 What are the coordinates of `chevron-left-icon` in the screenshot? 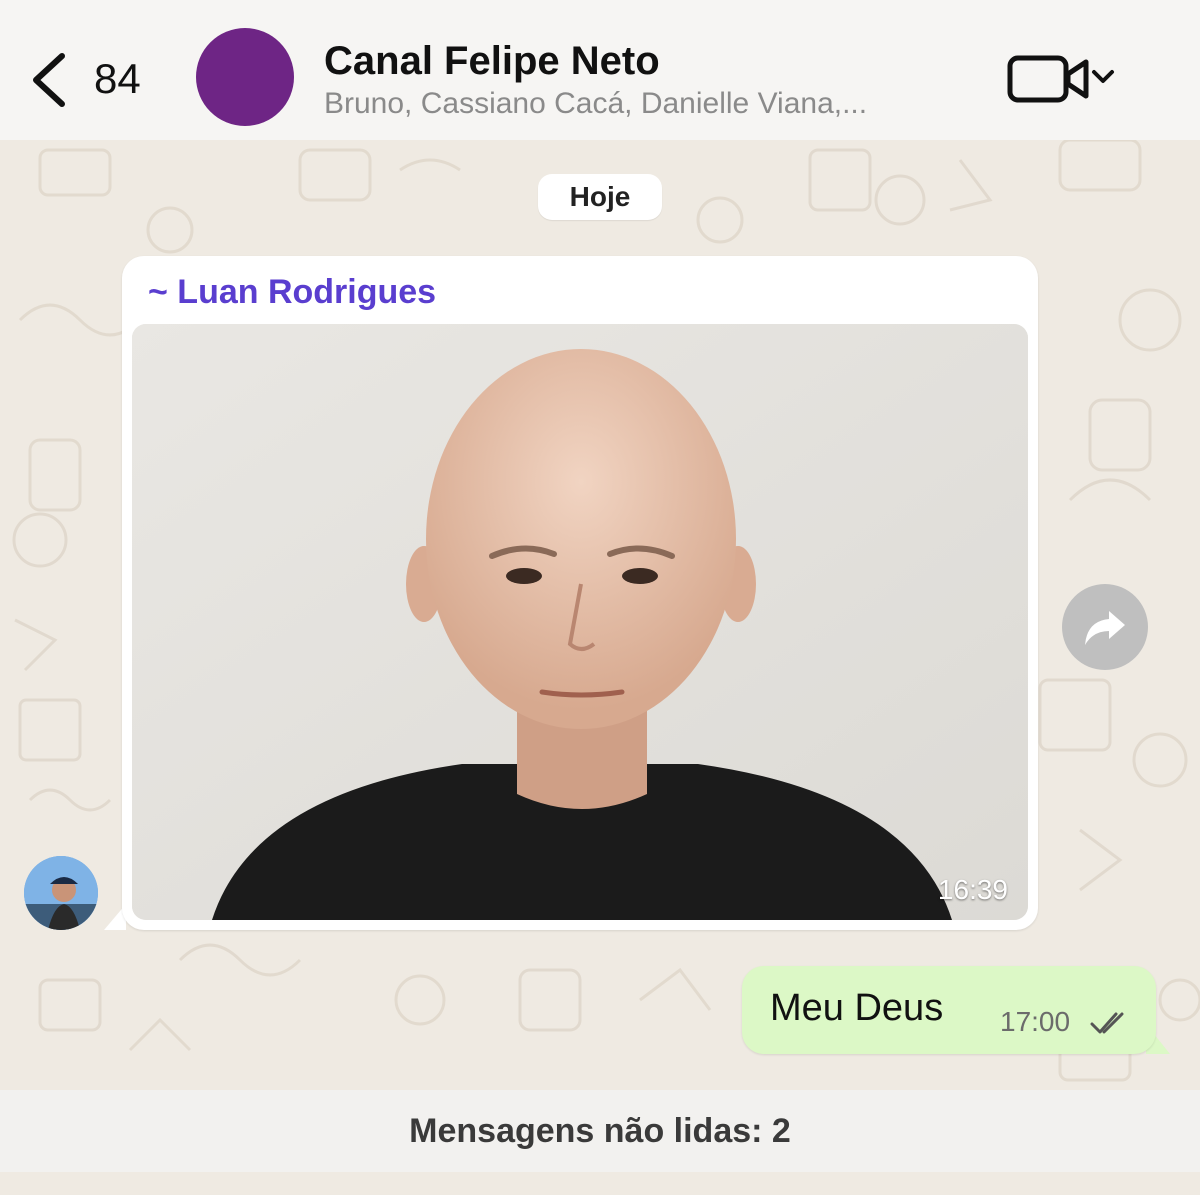 It's located at (49, 80).